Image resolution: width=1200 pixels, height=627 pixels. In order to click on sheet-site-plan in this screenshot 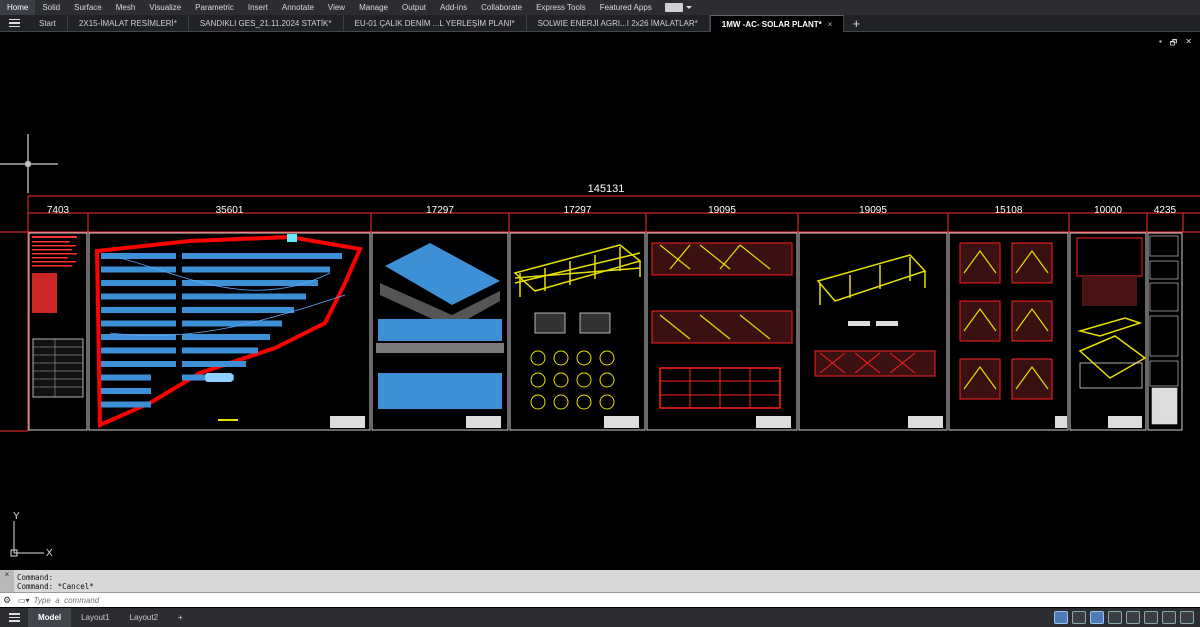, I will do `click(229, 331)`.